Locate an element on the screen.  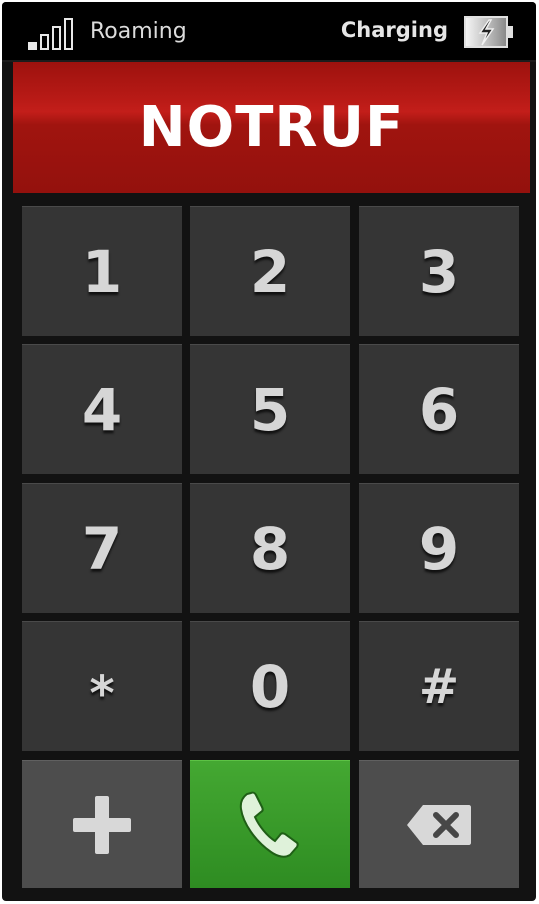
key-9: 9 is located at coordinates (439, 548).